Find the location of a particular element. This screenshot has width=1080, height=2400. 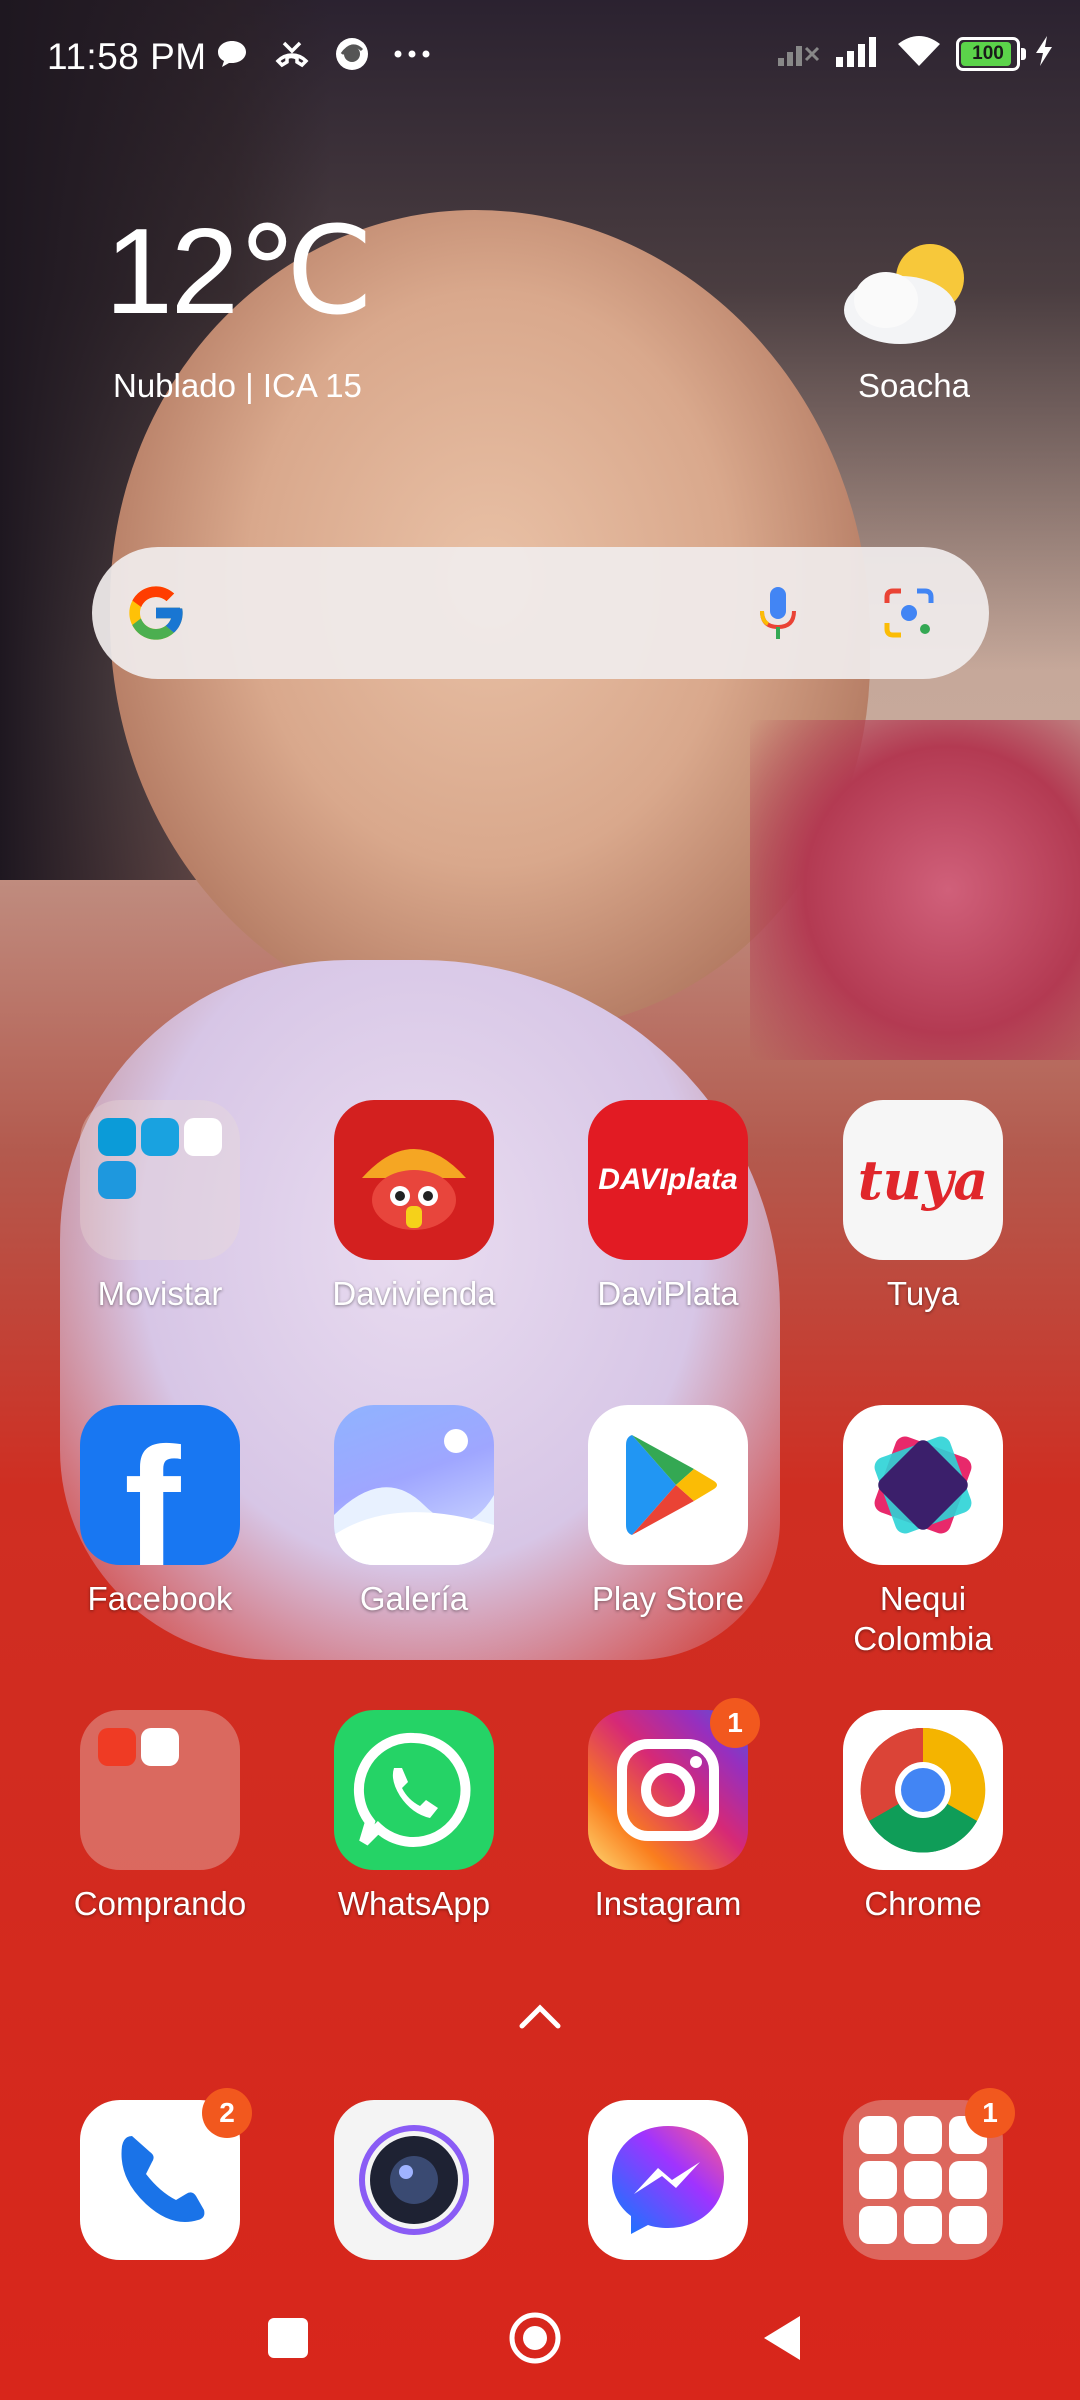

instagram-icon: 1 is located at coordinates (674, 1784).